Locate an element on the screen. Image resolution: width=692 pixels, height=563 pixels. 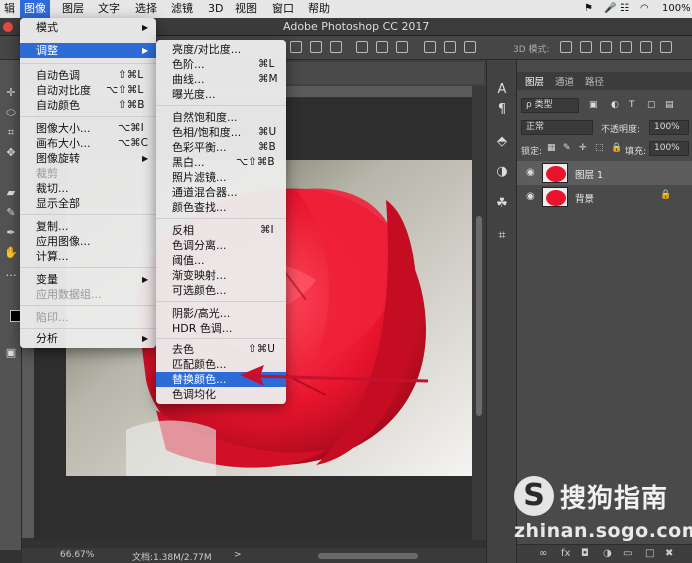
menu-help: 帮助 is located at coordinates (319, 9).